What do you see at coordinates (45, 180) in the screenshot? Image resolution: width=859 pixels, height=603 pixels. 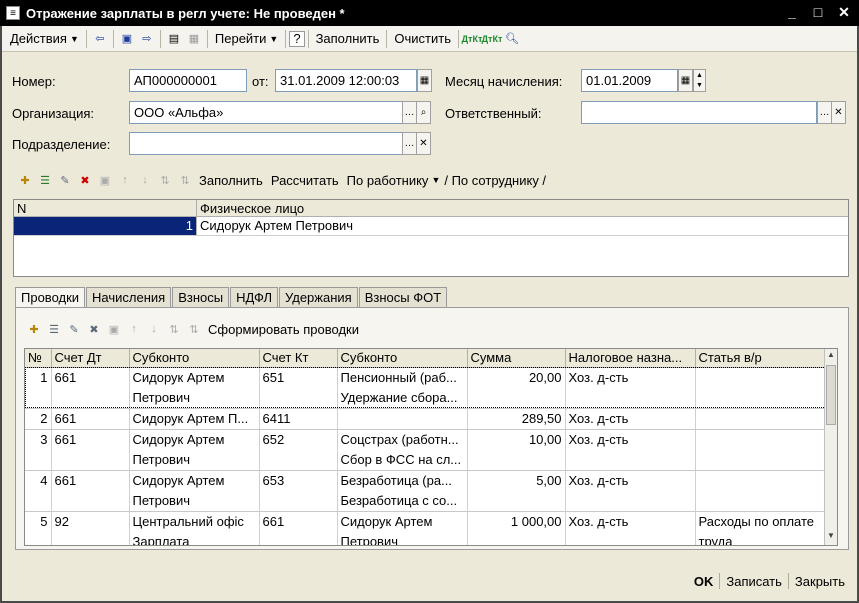 I see `copy-row-icon: ☰` at bounding box center [45, 180].